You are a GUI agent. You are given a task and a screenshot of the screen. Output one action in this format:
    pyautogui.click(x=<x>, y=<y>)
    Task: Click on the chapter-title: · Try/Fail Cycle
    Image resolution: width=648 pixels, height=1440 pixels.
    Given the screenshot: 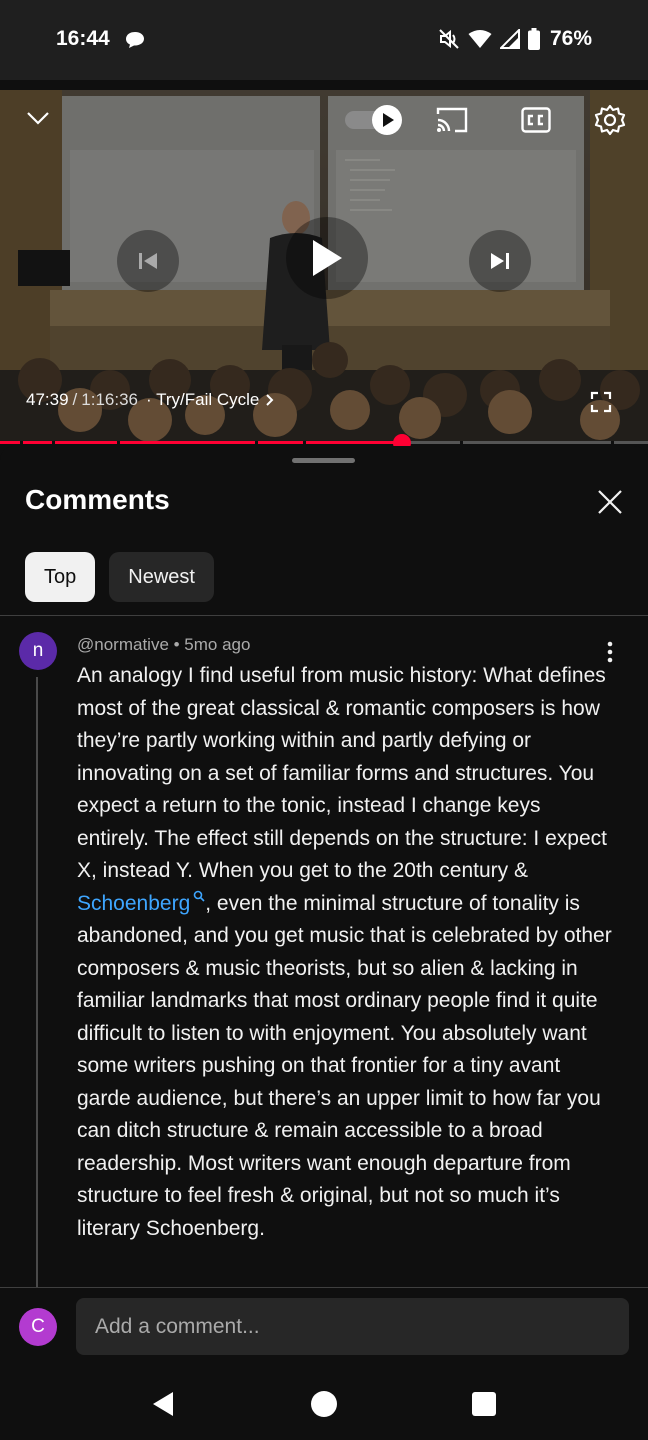 What is the action you would take?
    pyautogui.click(x=203, y=399)
    